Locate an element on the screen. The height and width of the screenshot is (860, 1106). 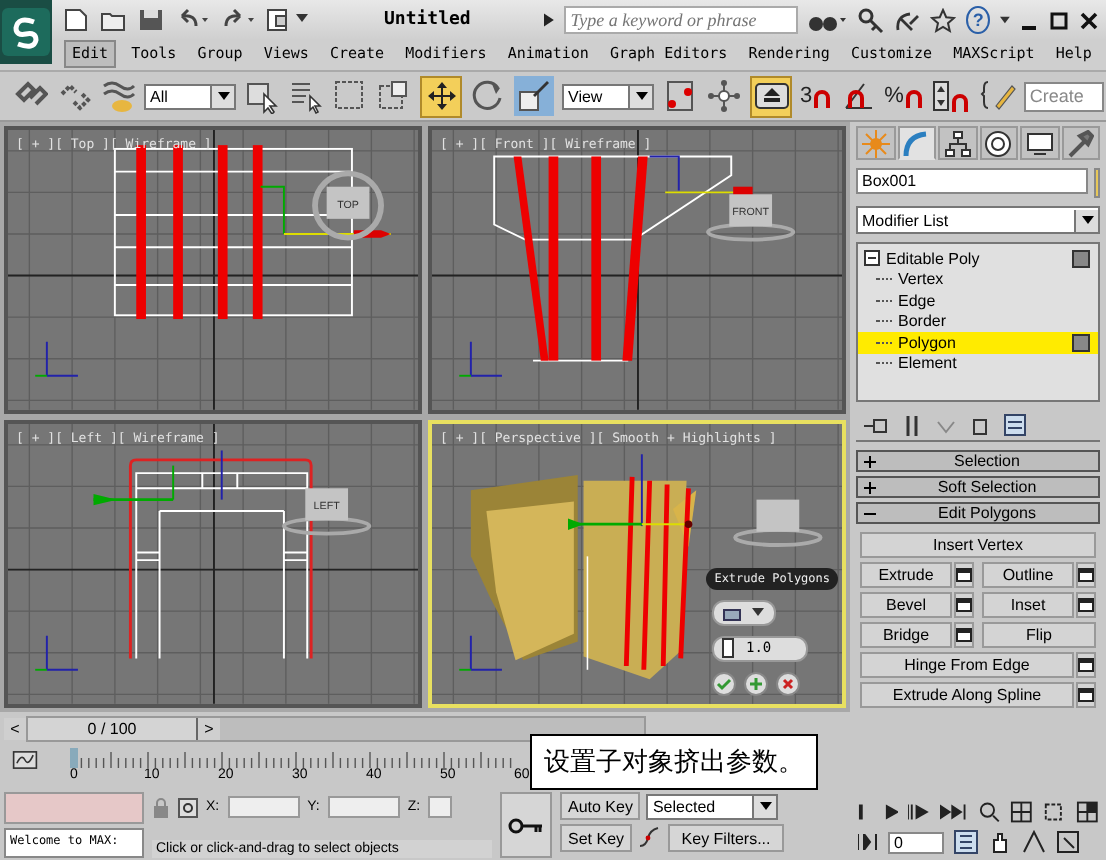
go-to-end-icon is located at coordinates (954, 812).